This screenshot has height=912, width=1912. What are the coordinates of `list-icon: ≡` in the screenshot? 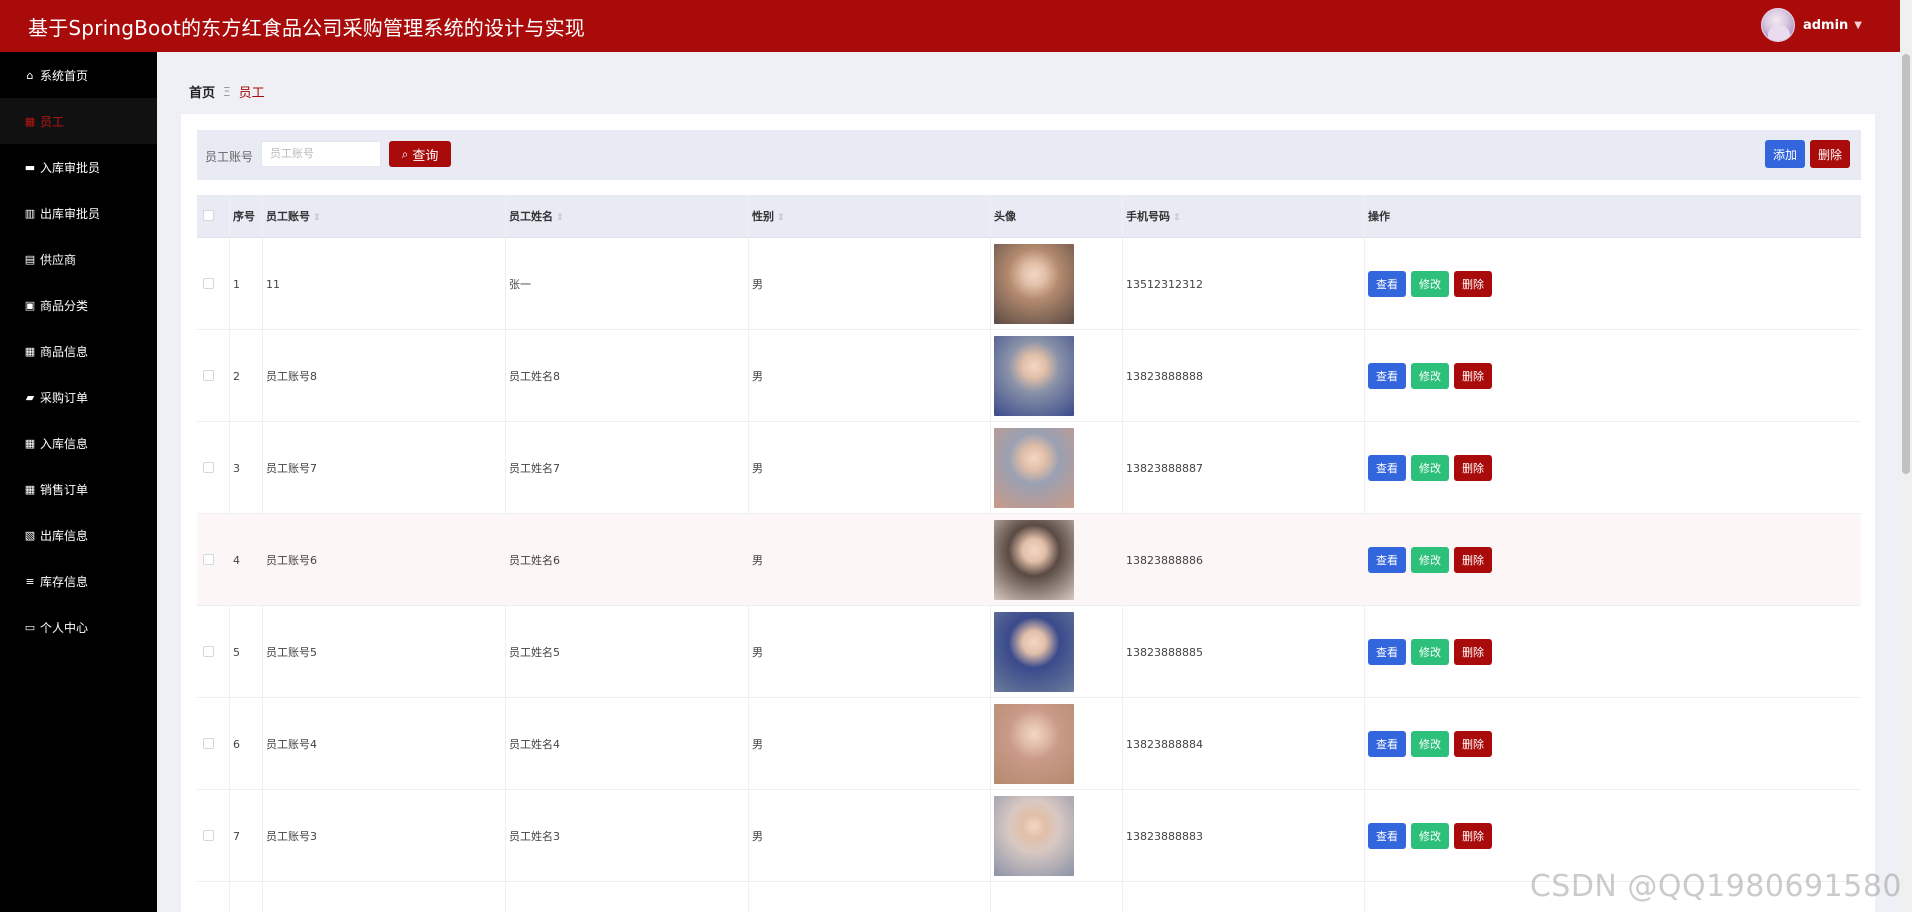 It's located at (30, 581).